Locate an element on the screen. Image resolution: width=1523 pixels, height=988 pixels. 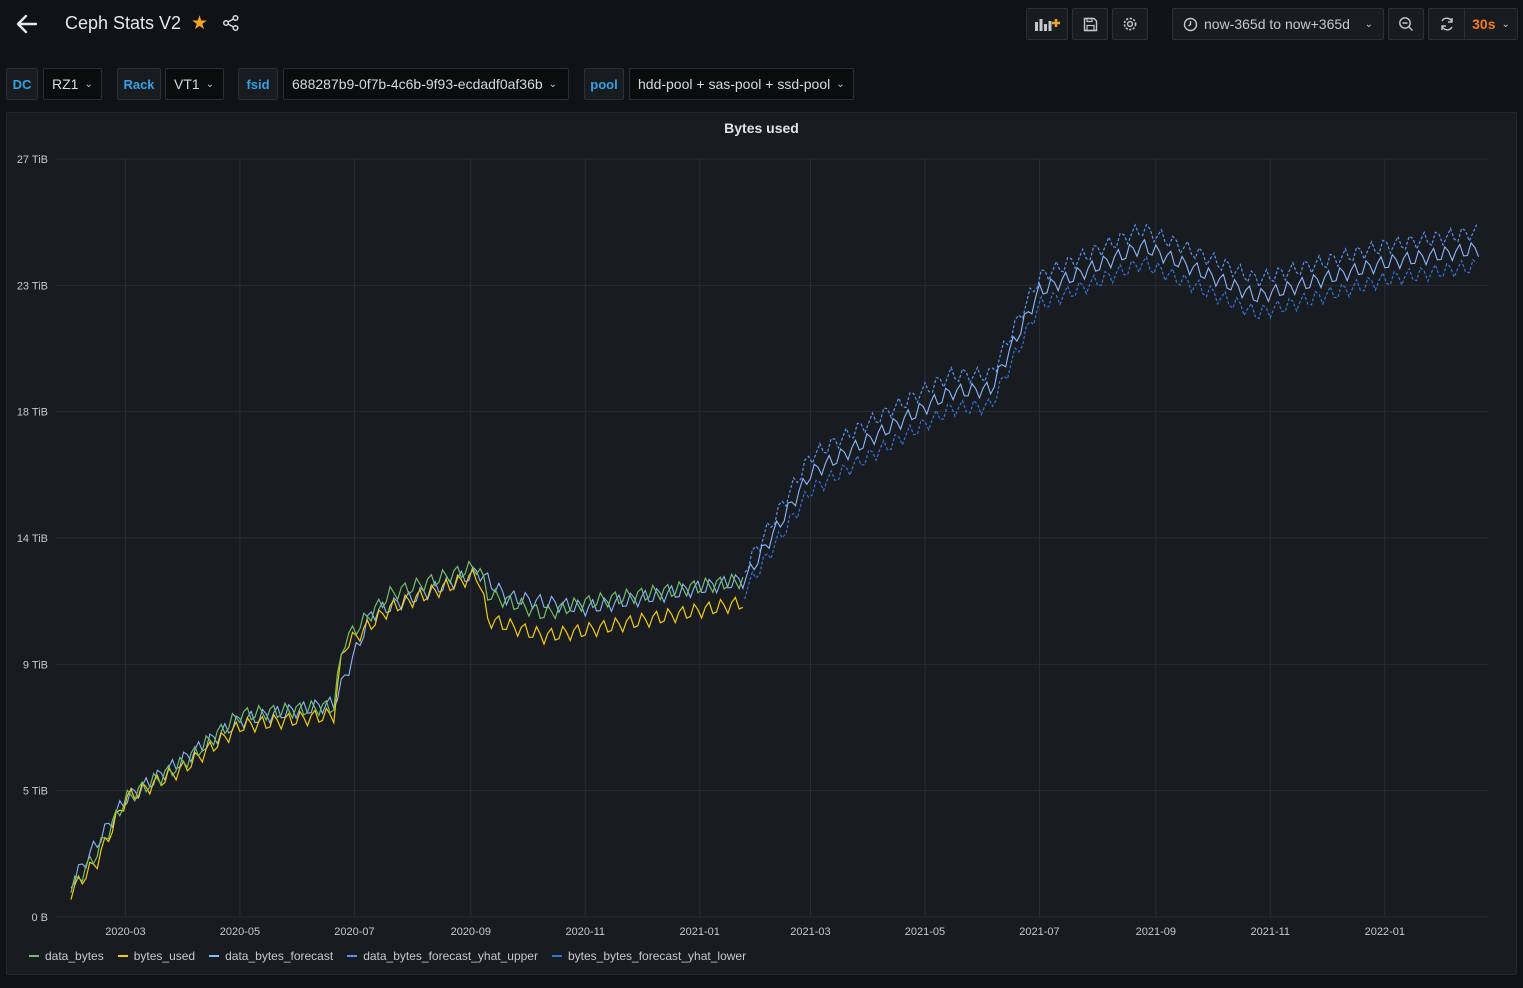
y-tick-label: 23 TiB is located at coordinates (32, 286).